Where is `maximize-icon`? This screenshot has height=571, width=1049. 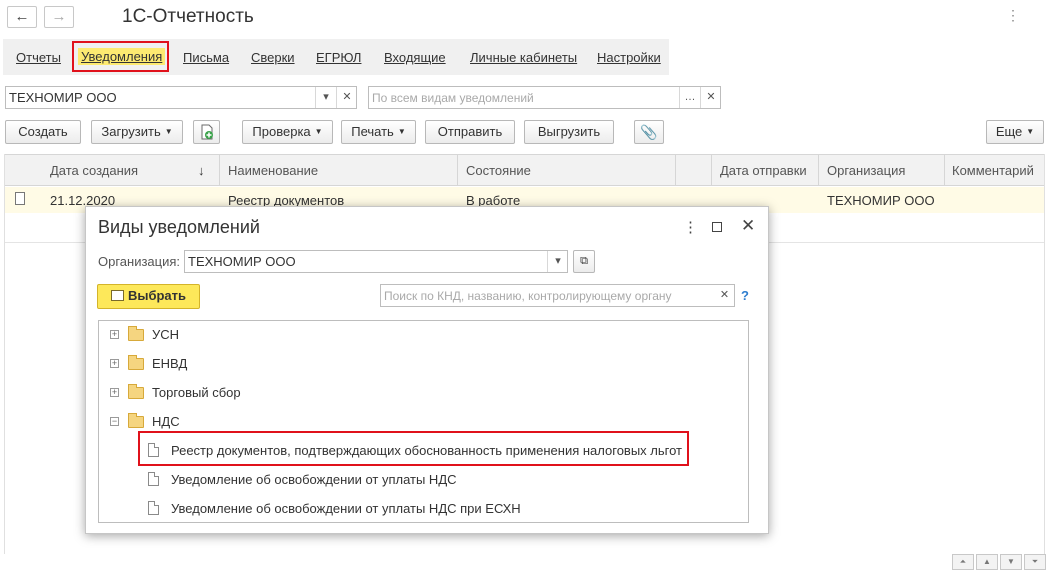
maximize-icon is located at coordinates (717, 227).